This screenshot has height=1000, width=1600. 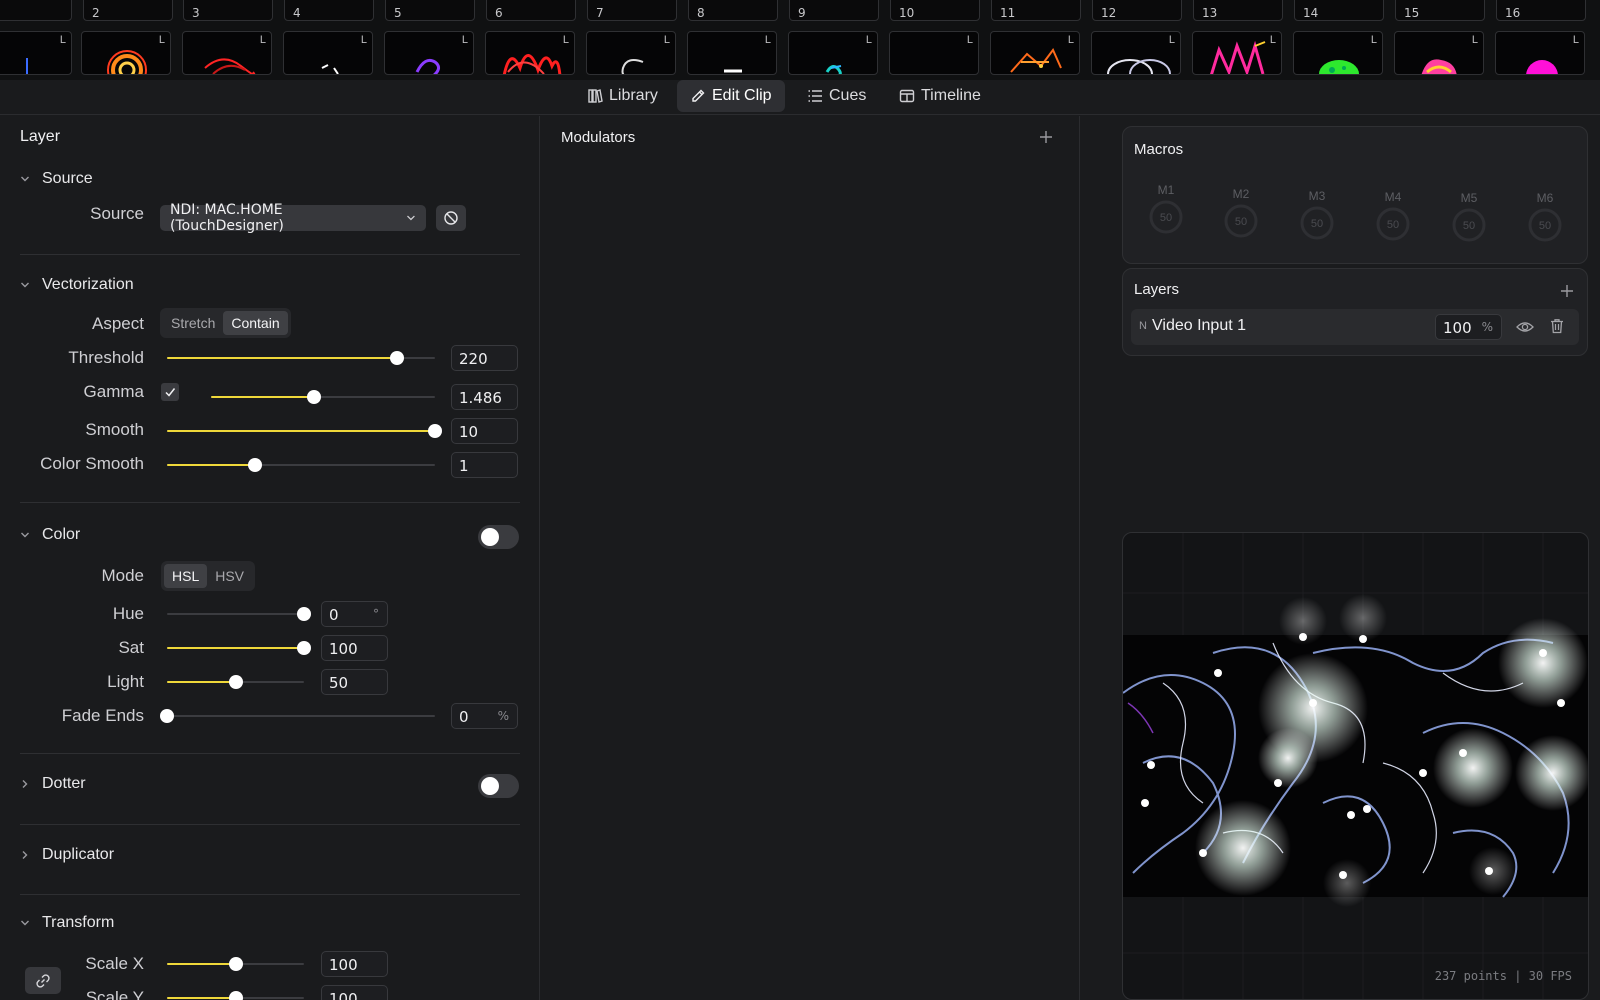 I want to click on macro-knob-m3: M3 50, so click(x=1317, y=215).